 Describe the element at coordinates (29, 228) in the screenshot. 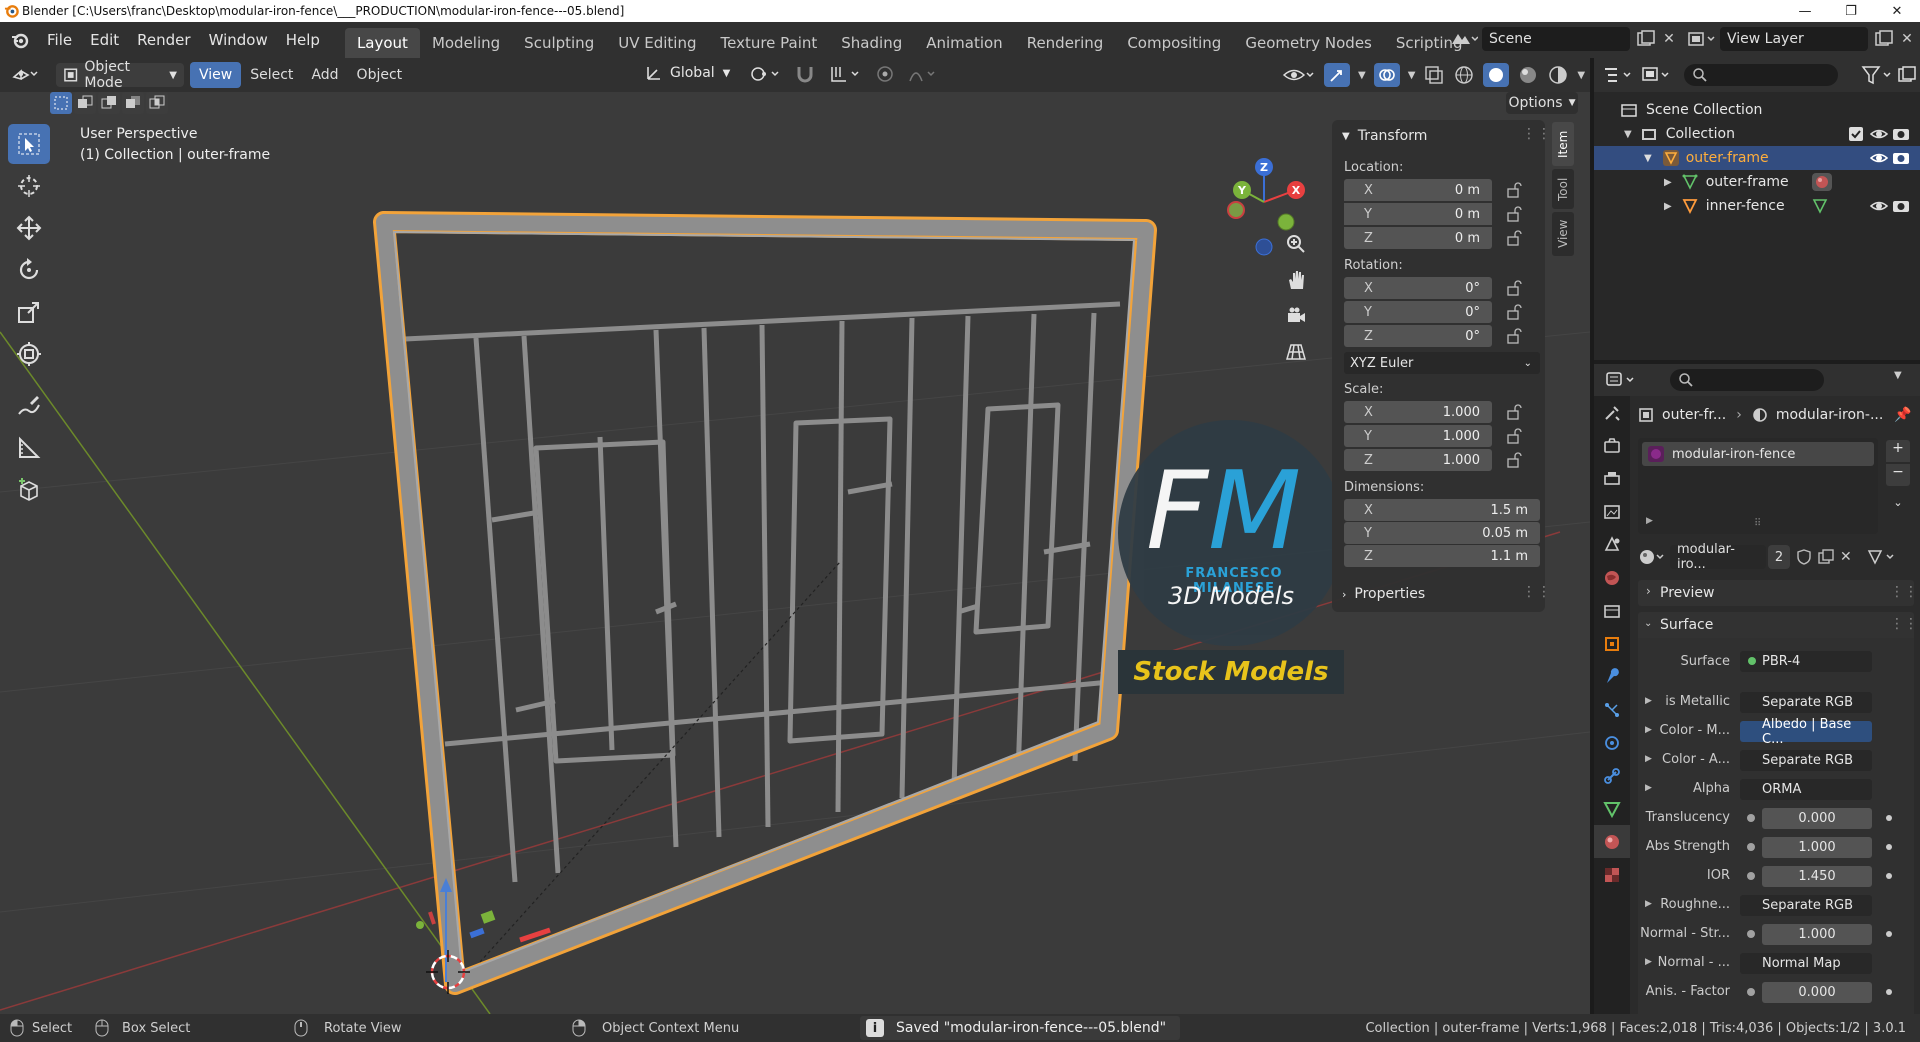

I see `move-tool` at that location.